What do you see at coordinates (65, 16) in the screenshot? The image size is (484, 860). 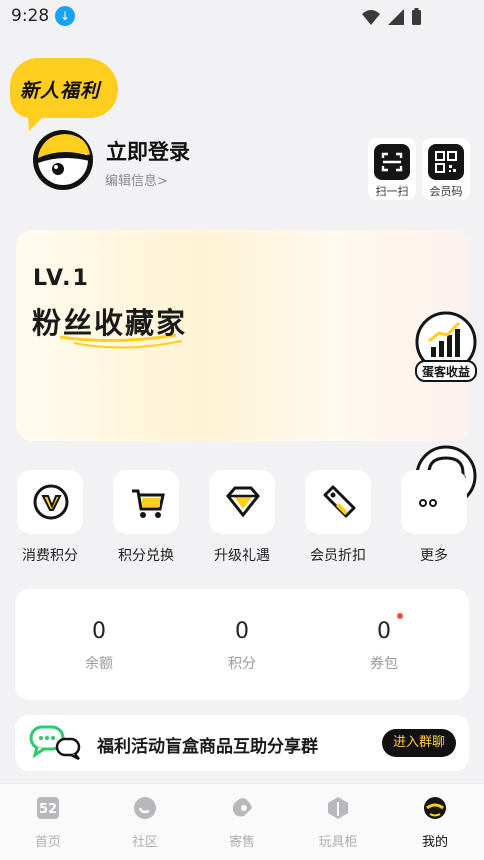 I see `download-icon: ↓` at bounding box center [65, 16].